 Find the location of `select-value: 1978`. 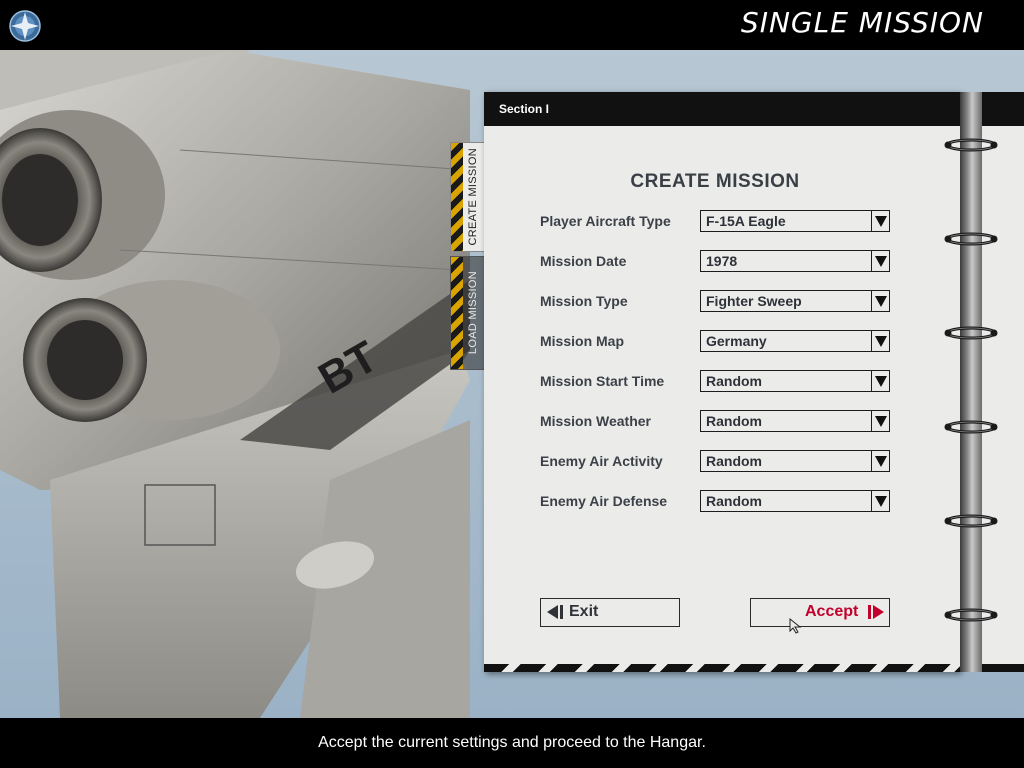

select-value: 1978 is located at coordinates (722, 261).